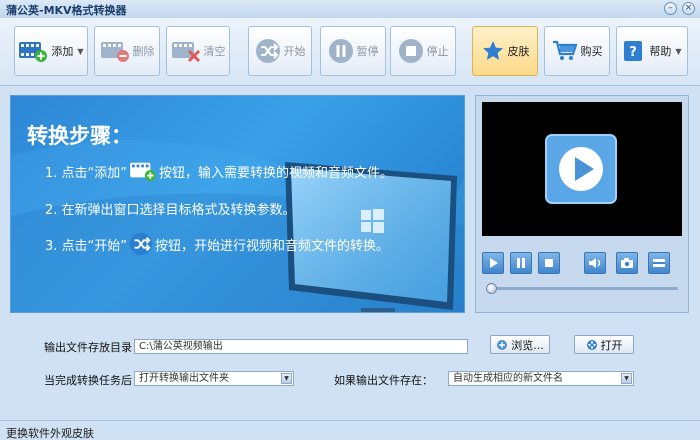 The width and height of the screenshot is (700, 440). Describe the element at coordinates (437, 51) in the screenshot. I see `stop-label: 停止` at that location.